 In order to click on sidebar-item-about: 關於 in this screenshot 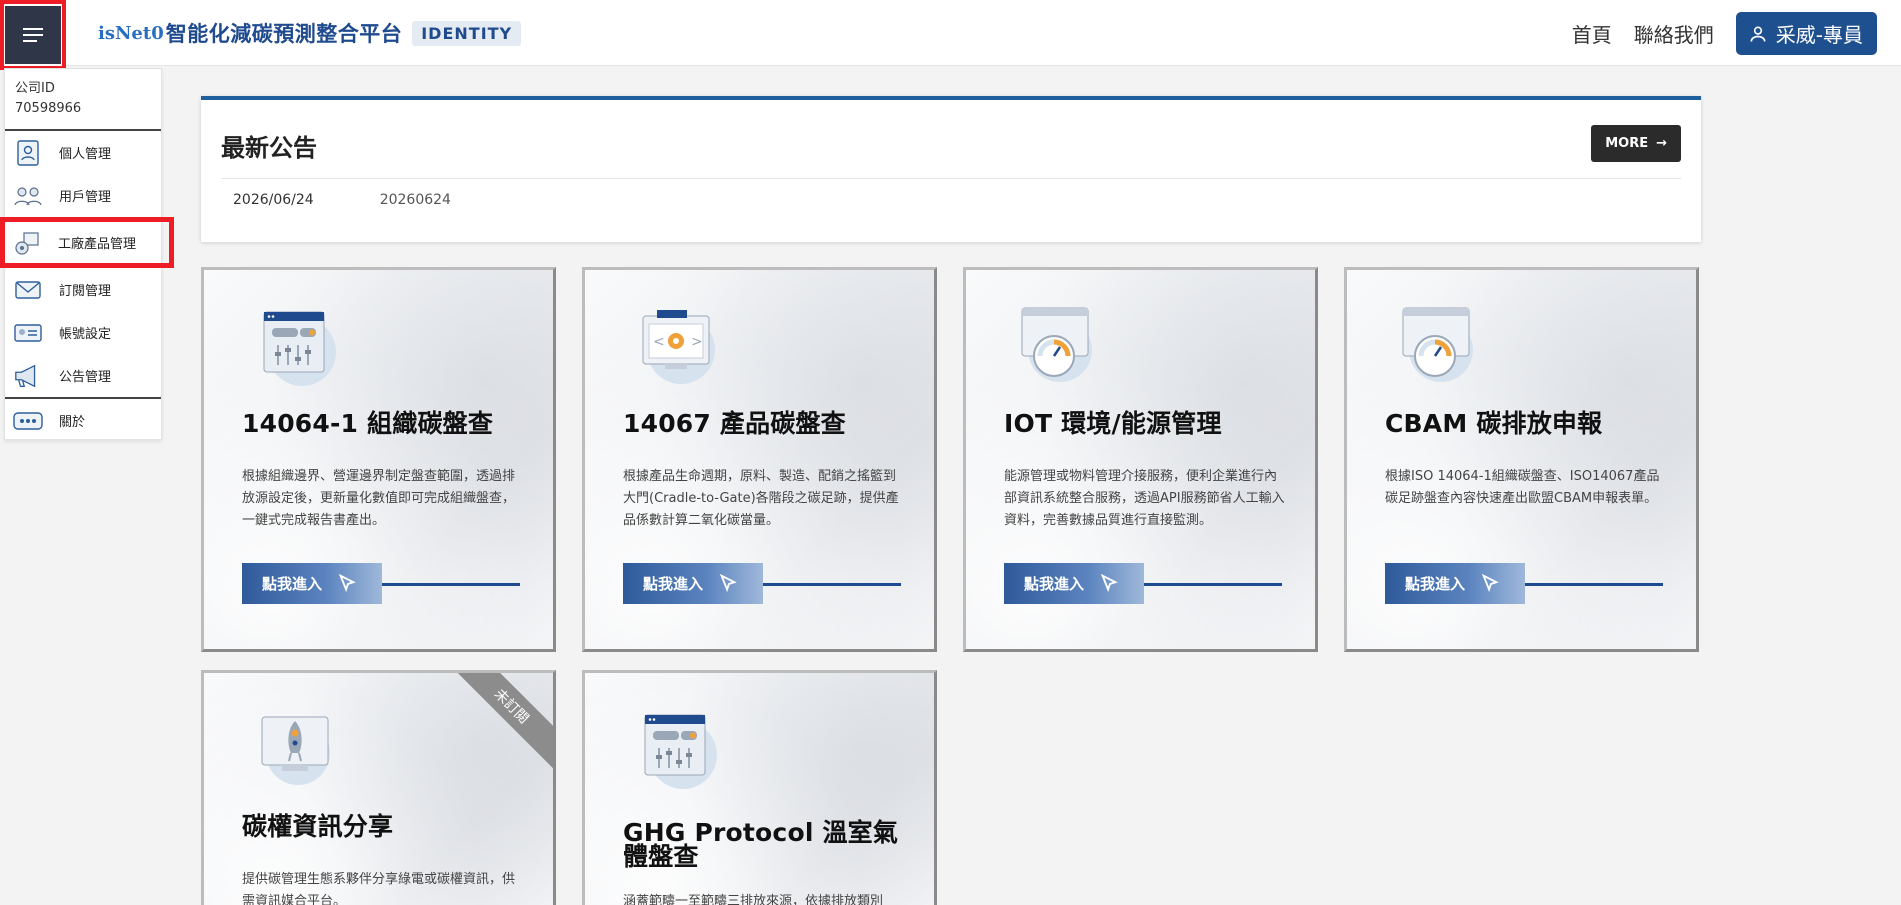, I will do `click(83, 420)`.